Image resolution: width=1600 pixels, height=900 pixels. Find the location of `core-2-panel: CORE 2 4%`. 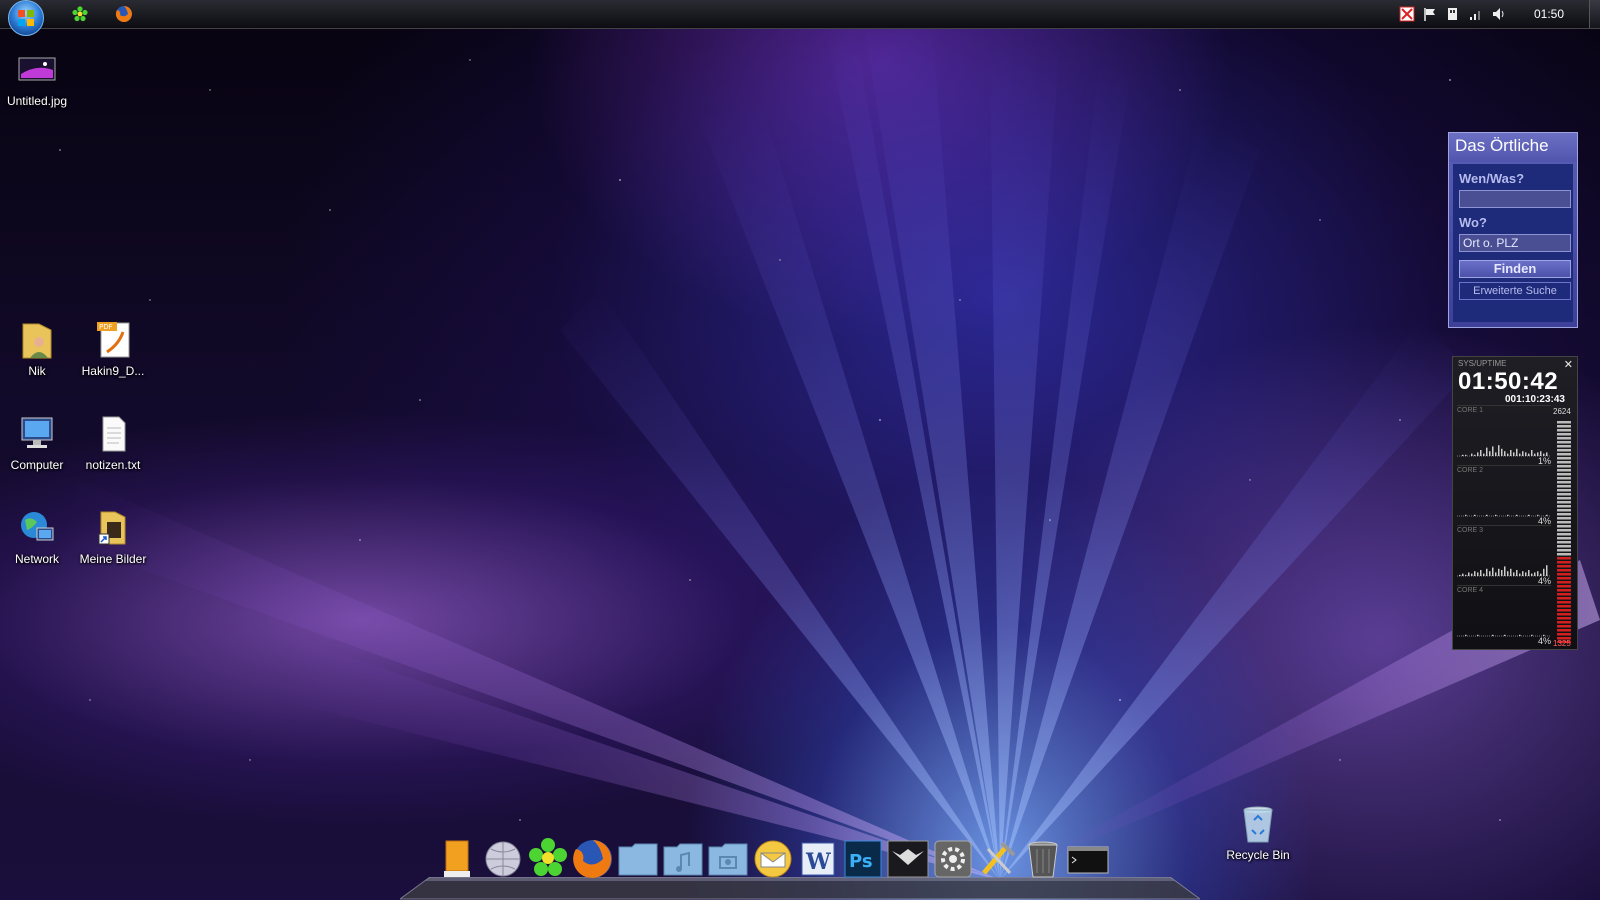

core-2-panel: CORE 2 4% is located at coordinates (1504, 495).